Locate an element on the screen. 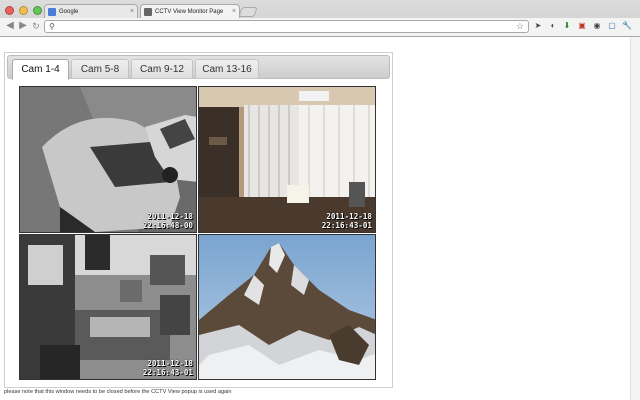 This screenshot has height=400, width=640. back-arrow-icon: ◀ is located at coordinates (10, 26).